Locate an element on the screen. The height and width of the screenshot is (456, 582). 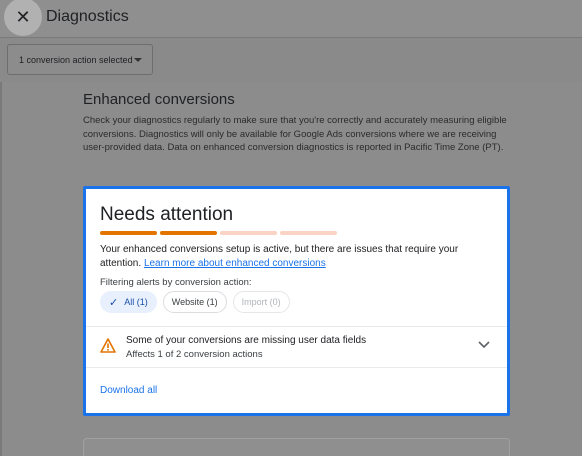
warning-icon is located at coordinates (108, 345).